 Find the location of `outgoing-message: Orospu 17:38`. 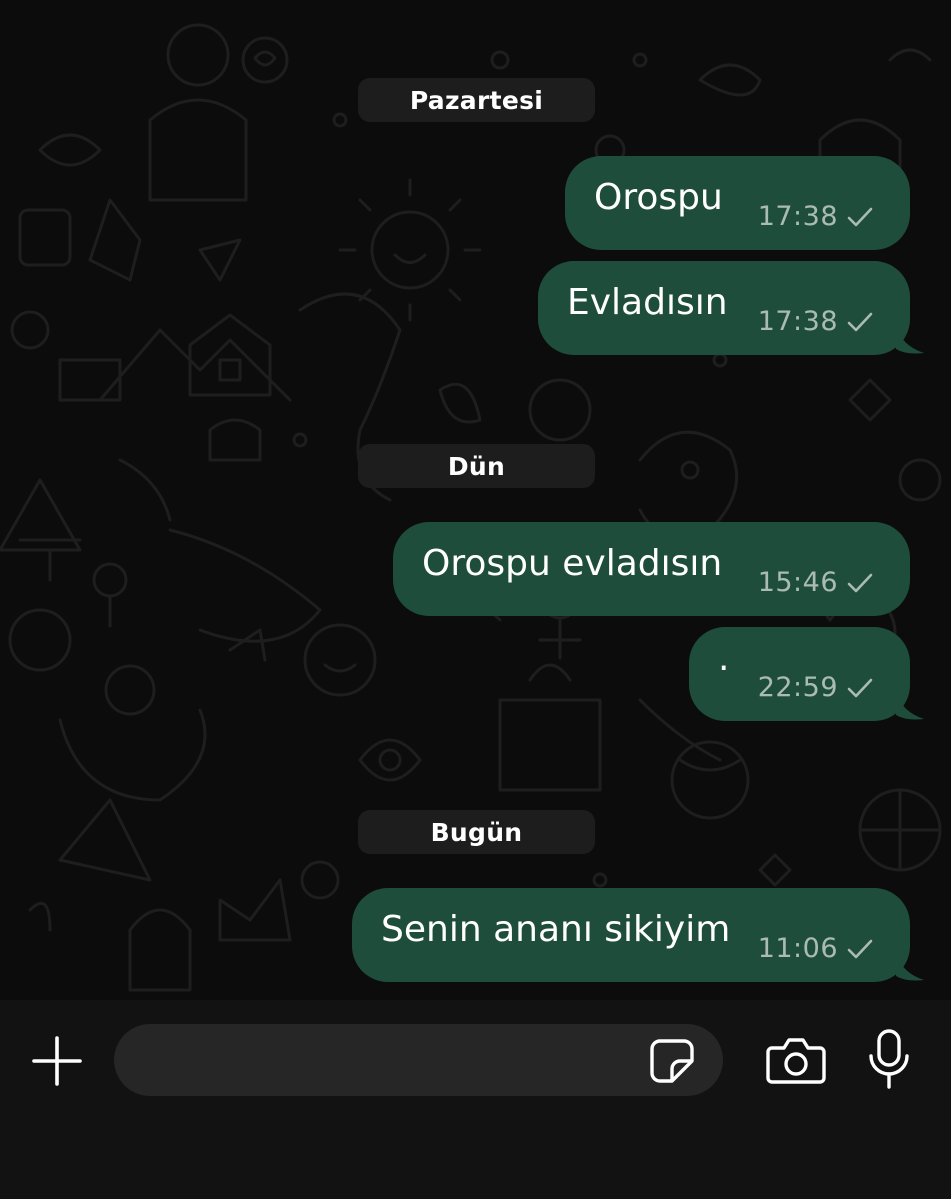

outgoing-message: Orospu 17:38 is located at coordinates (737, 203).